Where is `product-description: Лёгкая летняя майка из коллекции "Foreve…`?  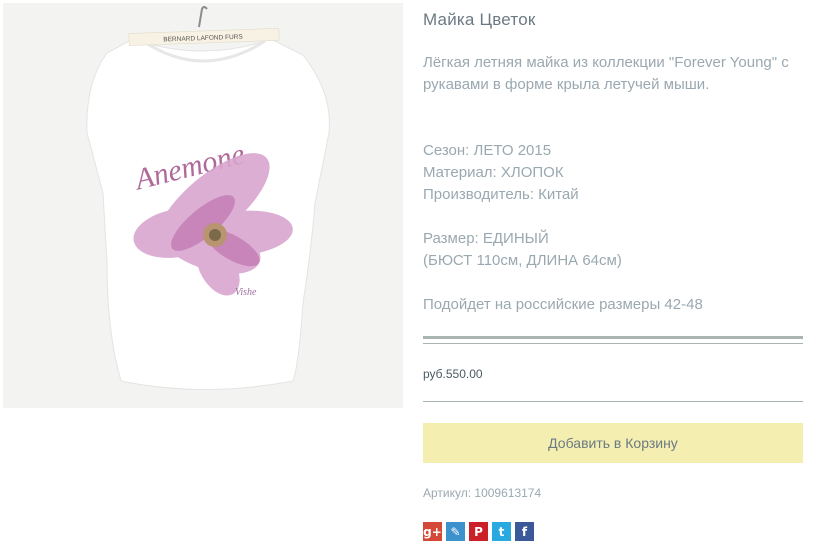
product-description: Лёгкая летняя майка из коллекции "Foreve… is located at coordinates (606, 73).